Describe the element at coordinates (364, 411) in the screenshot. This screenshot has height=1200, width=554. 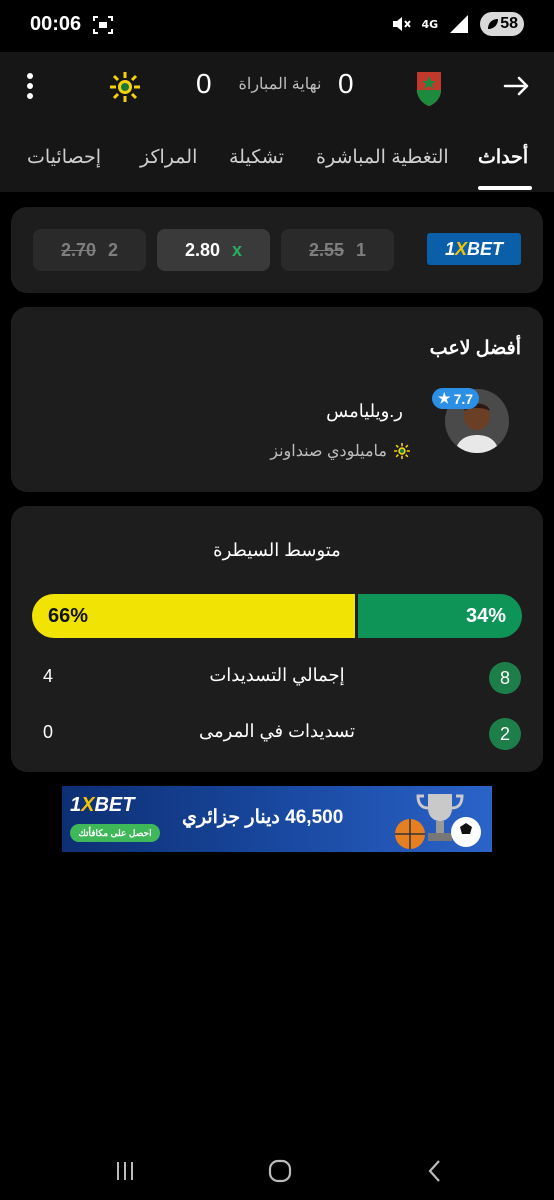
I see `player-name: ر.ويليامس` at that location.